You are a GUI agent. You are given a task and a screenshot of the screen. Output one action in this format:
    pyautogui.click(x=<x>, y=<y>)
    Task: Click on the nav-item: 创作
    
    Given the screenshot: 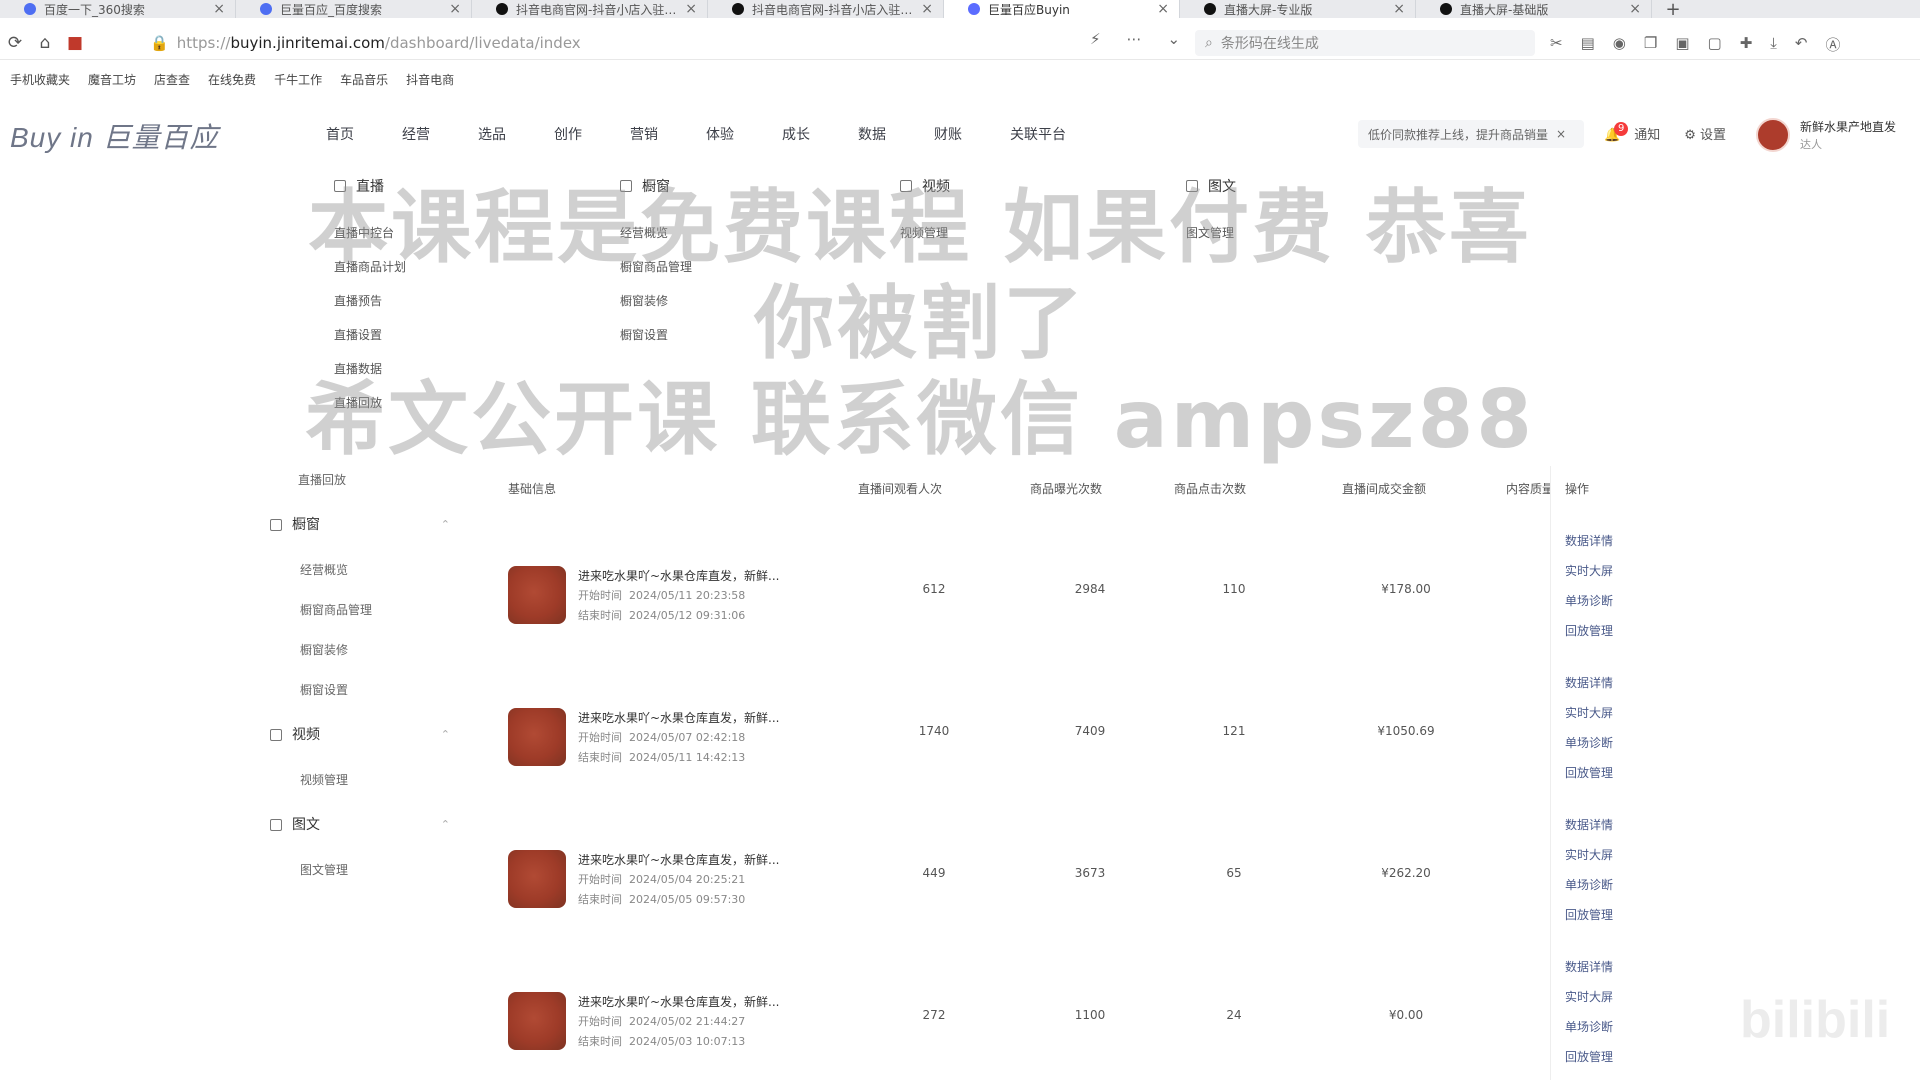 What is the action you would take?
    pyautogui.click(x=568, y=134)
    